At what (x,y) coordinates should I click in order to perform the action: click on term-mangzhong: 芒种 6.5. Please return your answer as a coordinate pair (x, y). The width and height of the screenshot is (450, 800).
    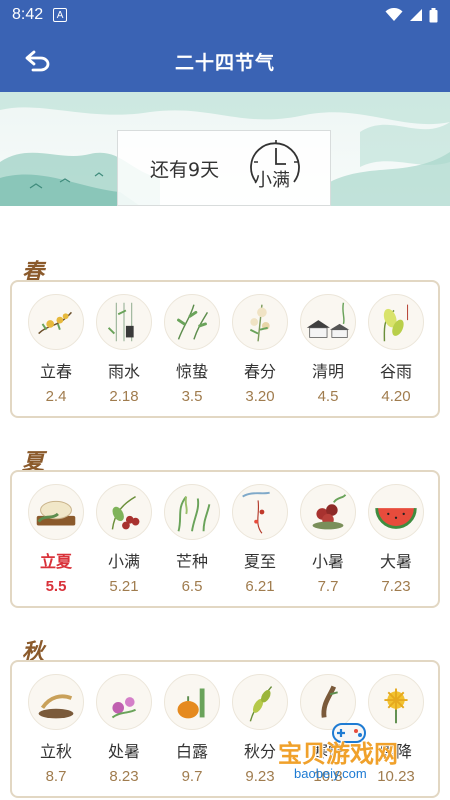
    Looking at the image, I should click on (192, 545).